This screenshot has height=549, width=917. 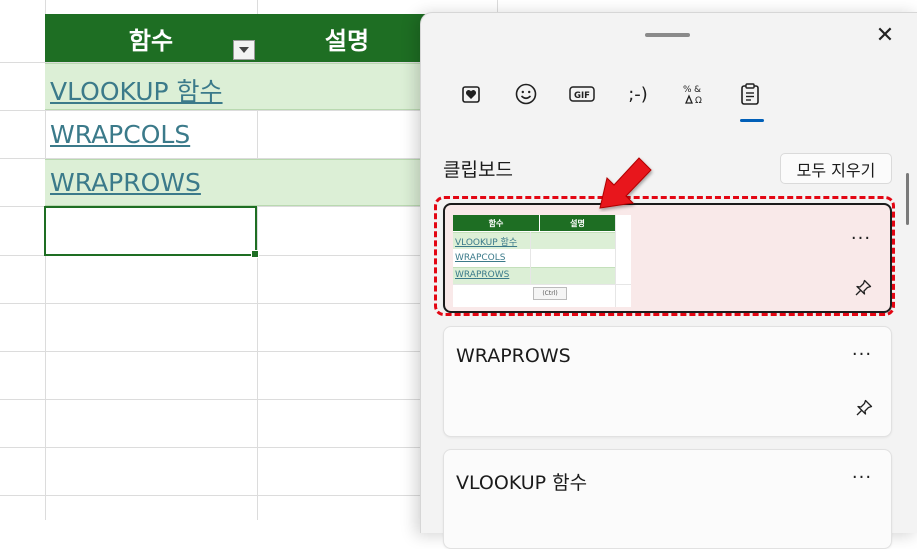 I want to click on clipboard-icon, so click(x=750, y=94).